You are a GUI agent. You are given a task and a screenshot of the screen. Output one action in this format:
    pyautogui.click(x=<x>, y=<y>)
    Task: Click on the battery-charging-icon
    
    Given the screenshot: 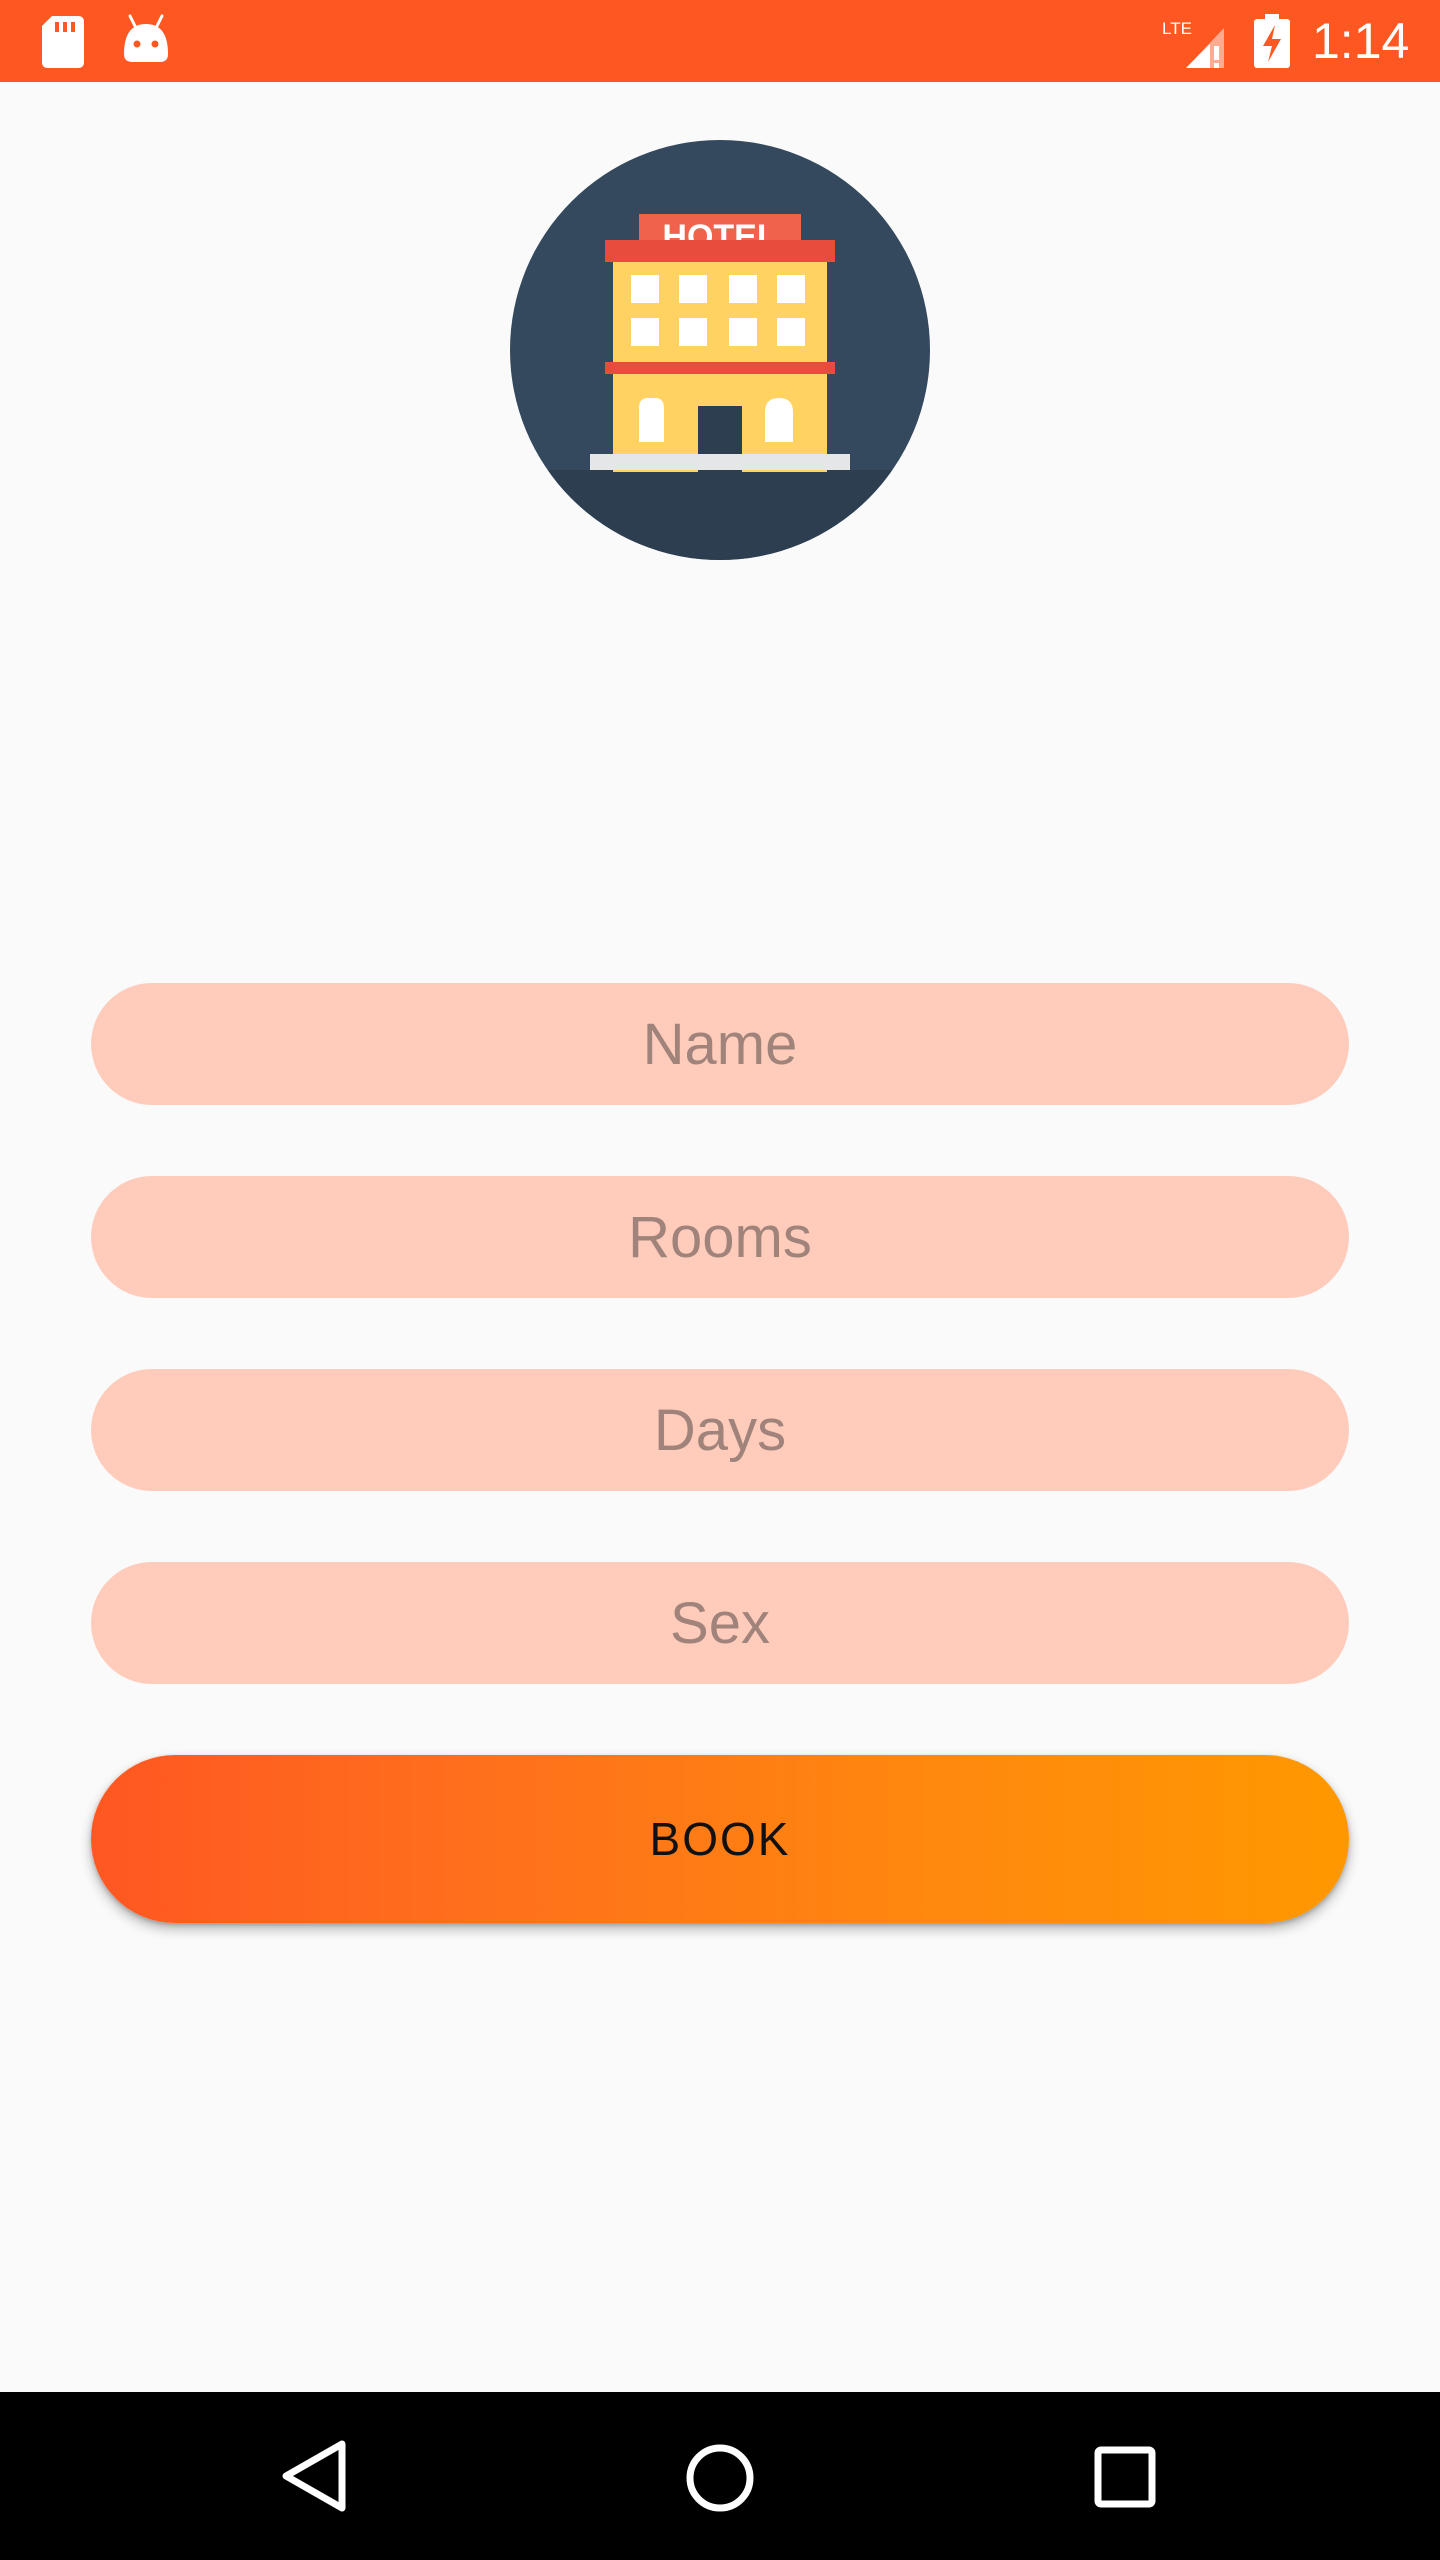 What is the action you would take?
    pyautogui.click(x=1272, y=41)
    